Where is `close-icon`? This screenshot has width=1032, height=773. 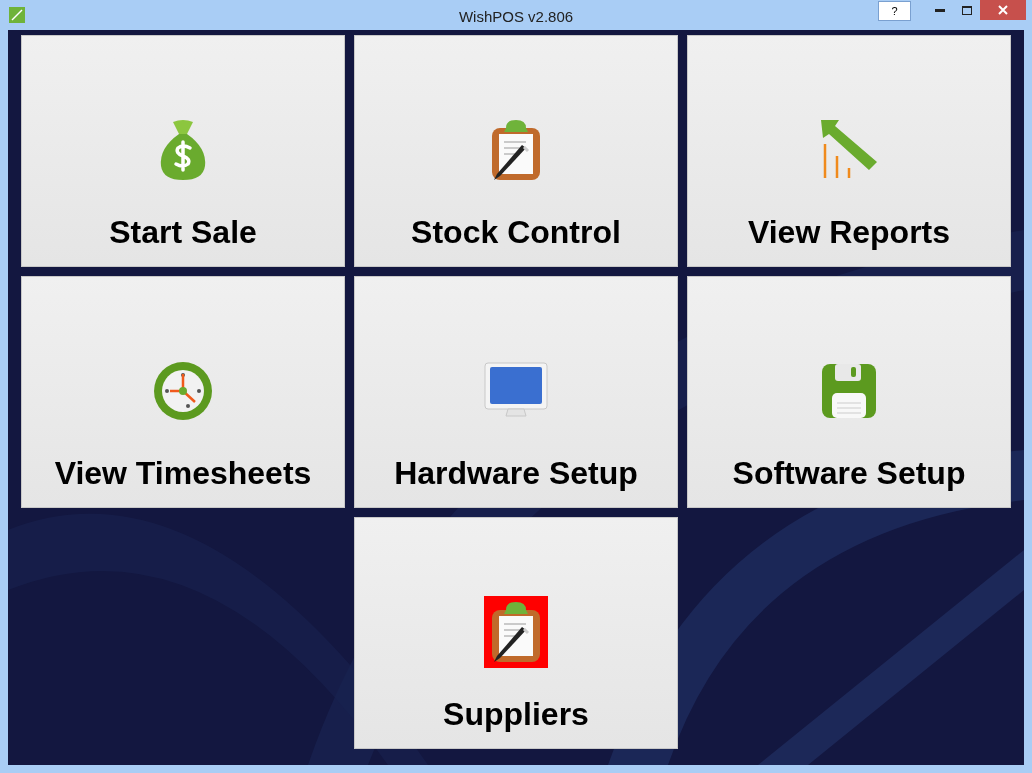 close-icon is located at coordinates (1003, 10).